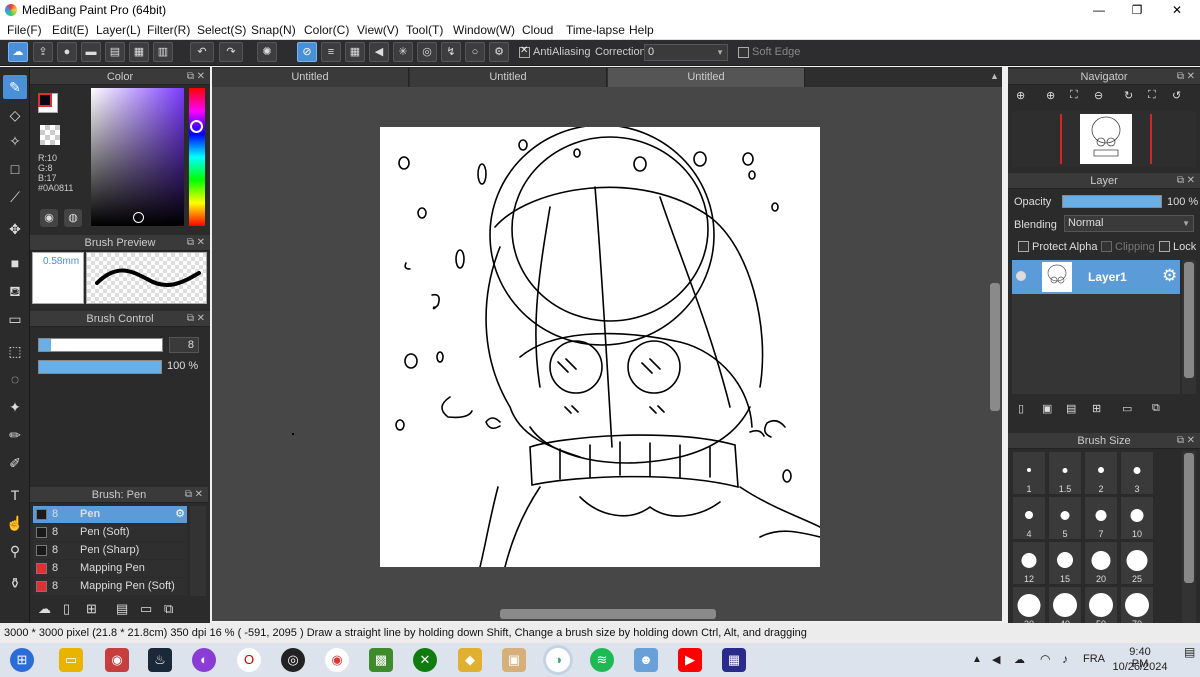 This screenshot has width=1200, height=677. I want to click on magic-wand-icon: ✦, so click(15, 407).